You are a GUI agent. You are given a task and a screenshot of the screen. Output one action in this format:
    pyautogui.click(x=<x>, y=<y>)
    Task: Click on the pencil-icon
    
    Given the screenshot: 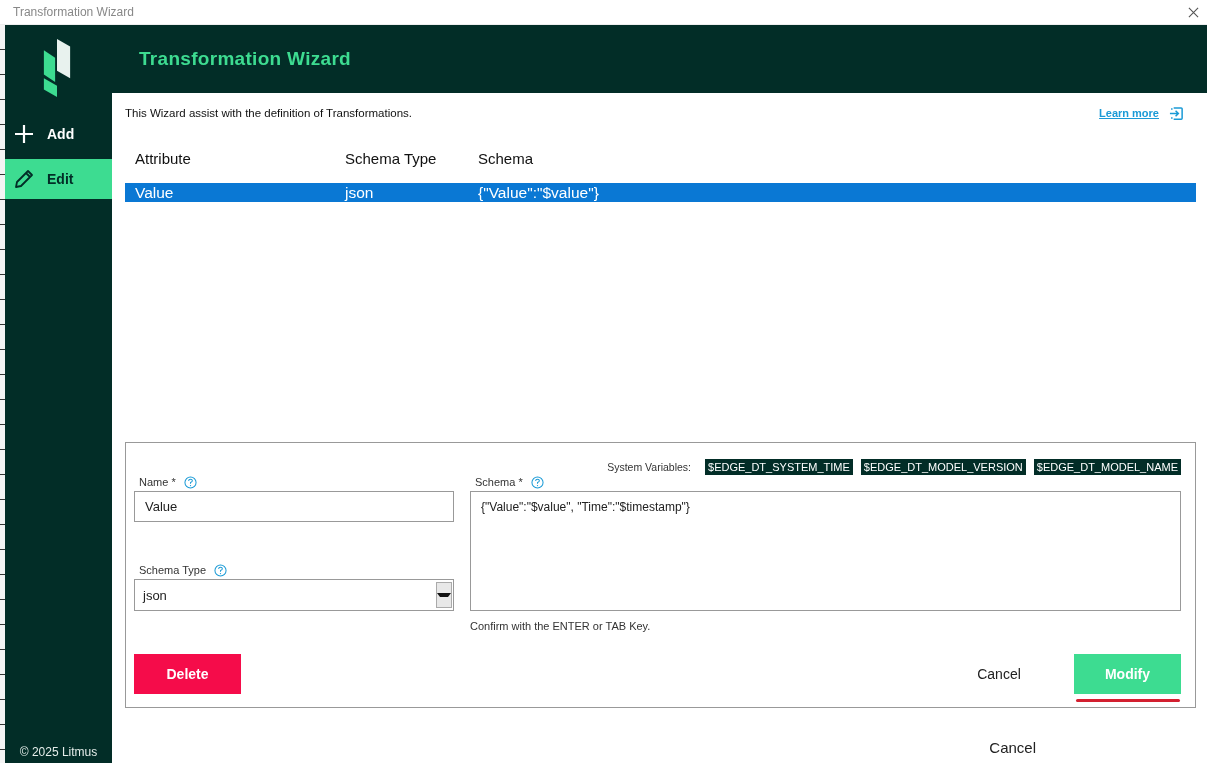 What is the action you would take?
    pyautogui.click(x=24, y=179)
    